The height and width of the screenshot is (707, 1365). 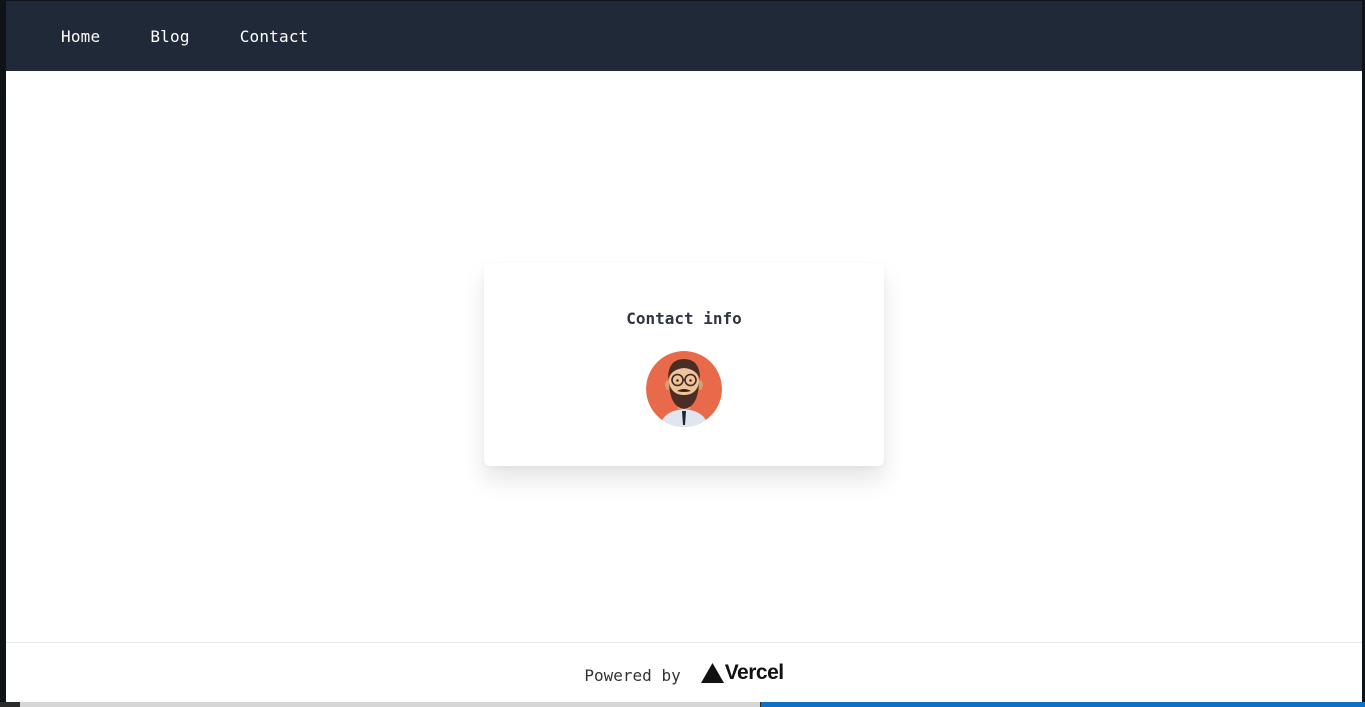 I want to click on top-navbar: Home Blog Contact, so click(x=684, y=36).